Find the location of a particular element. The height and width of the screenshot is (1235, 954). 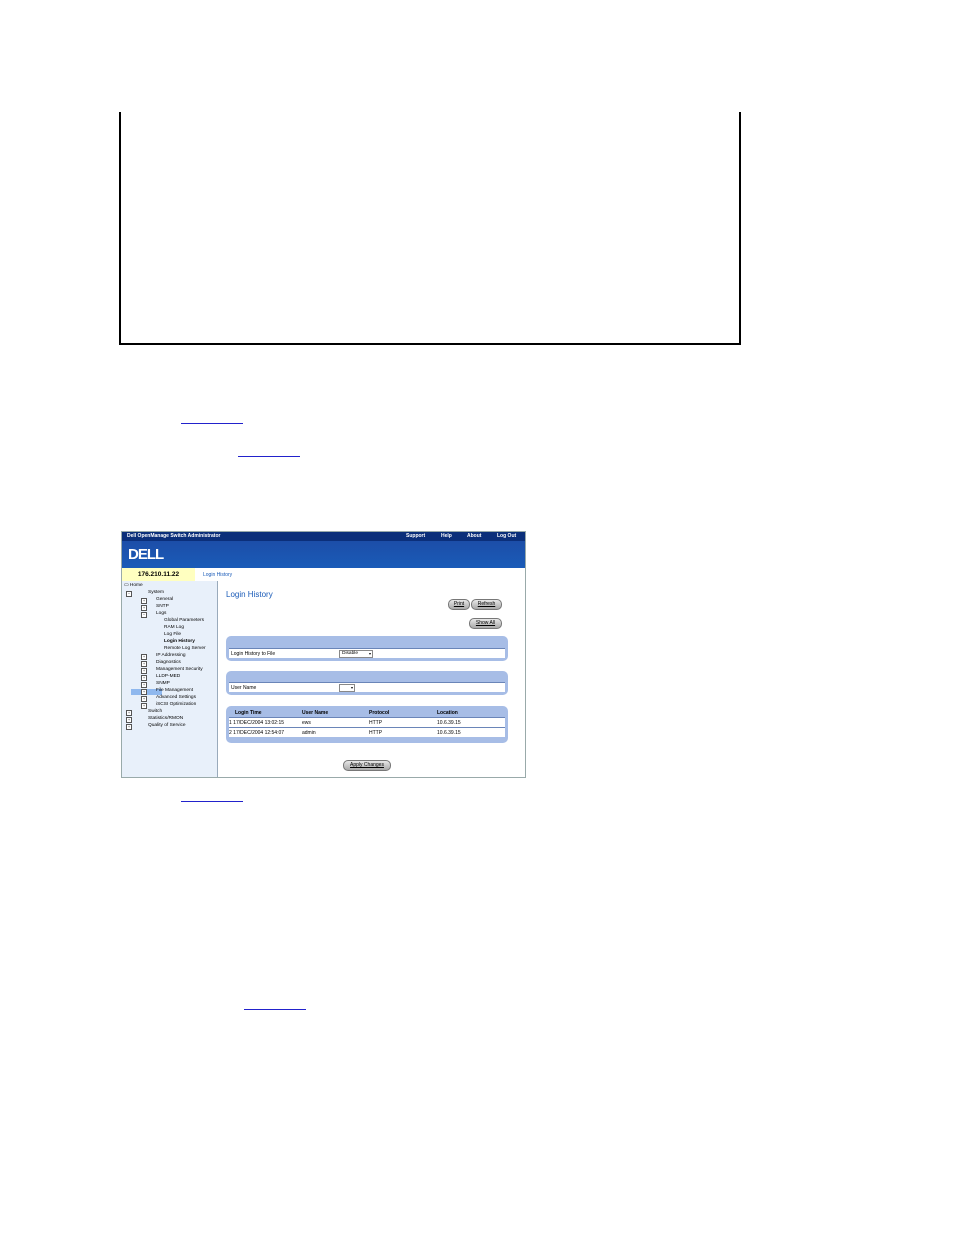

login-time-cell: 1 17/DEC/2004 13:02:15 is located at coordinates (257, 723).